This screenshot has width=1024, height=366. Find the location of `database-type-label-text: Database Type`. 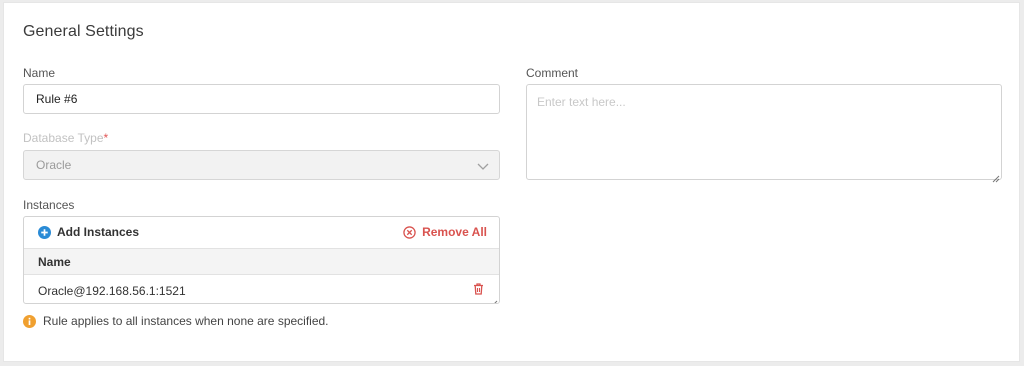

database-type-label-text: Database Type is located at coordinates (63, 138).